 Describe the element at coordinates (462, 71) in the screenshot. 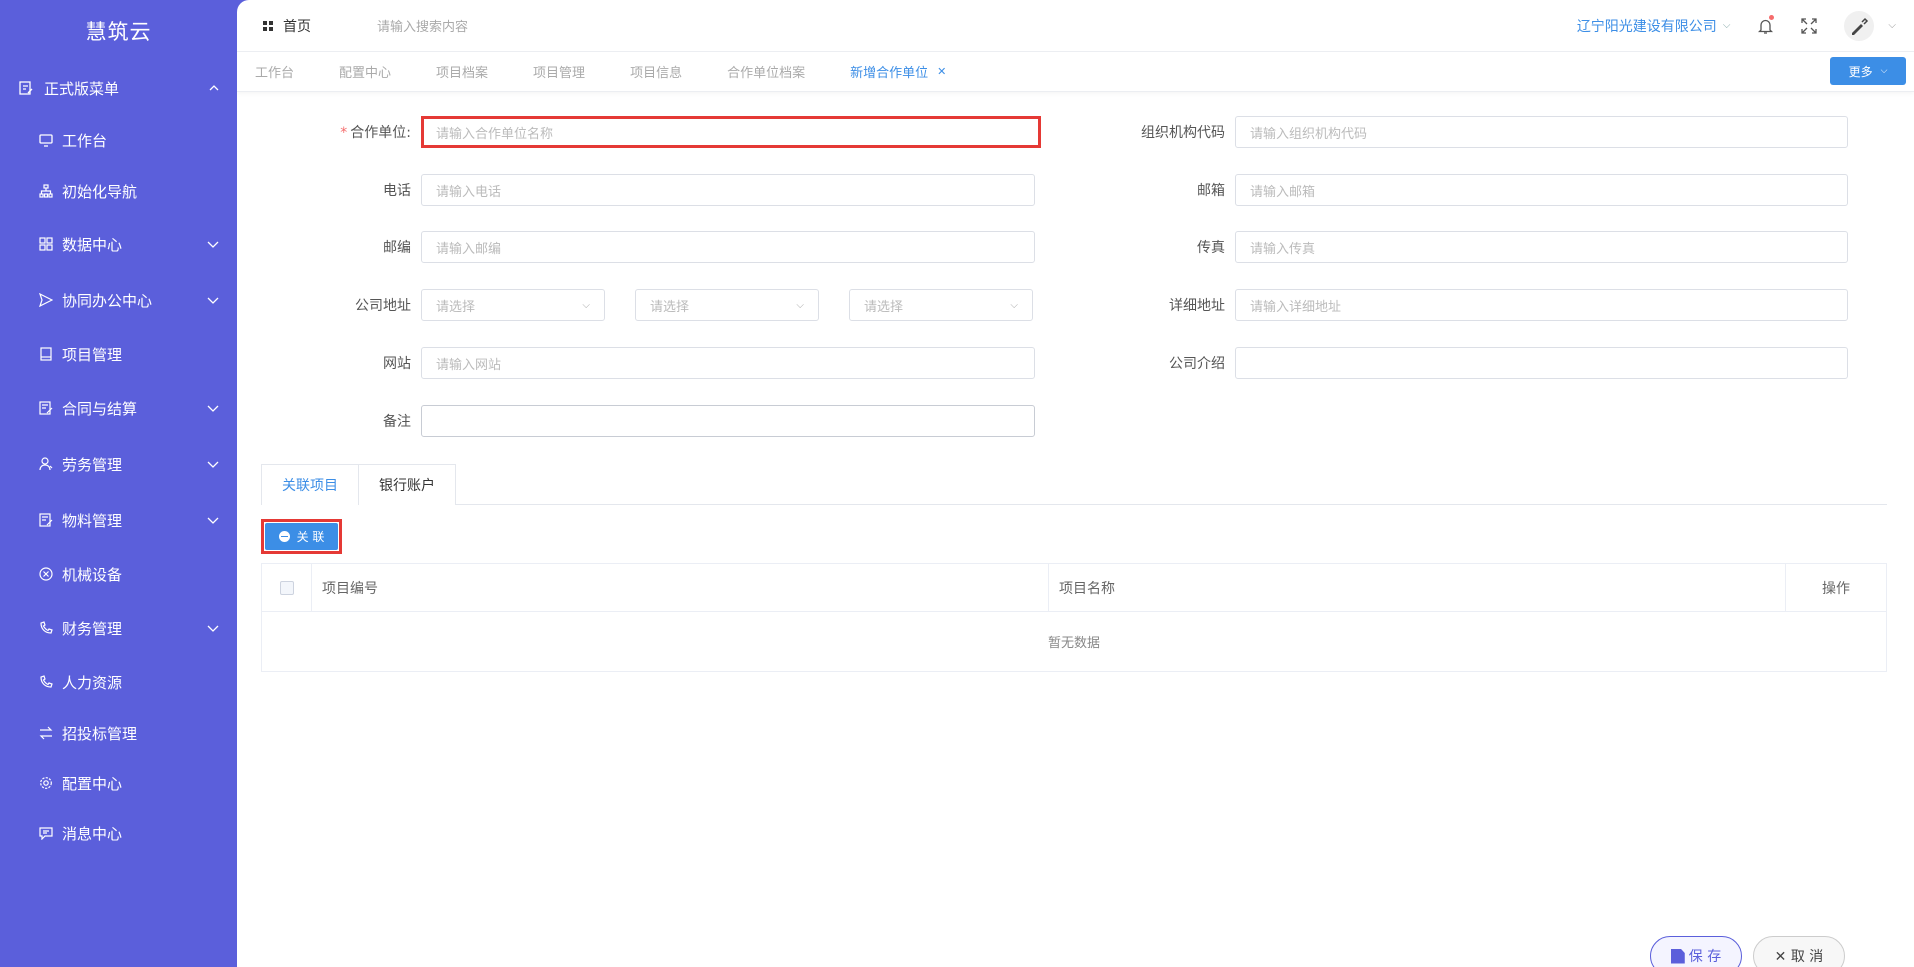

I see `tab-project-archive: 项目档案` at that location.